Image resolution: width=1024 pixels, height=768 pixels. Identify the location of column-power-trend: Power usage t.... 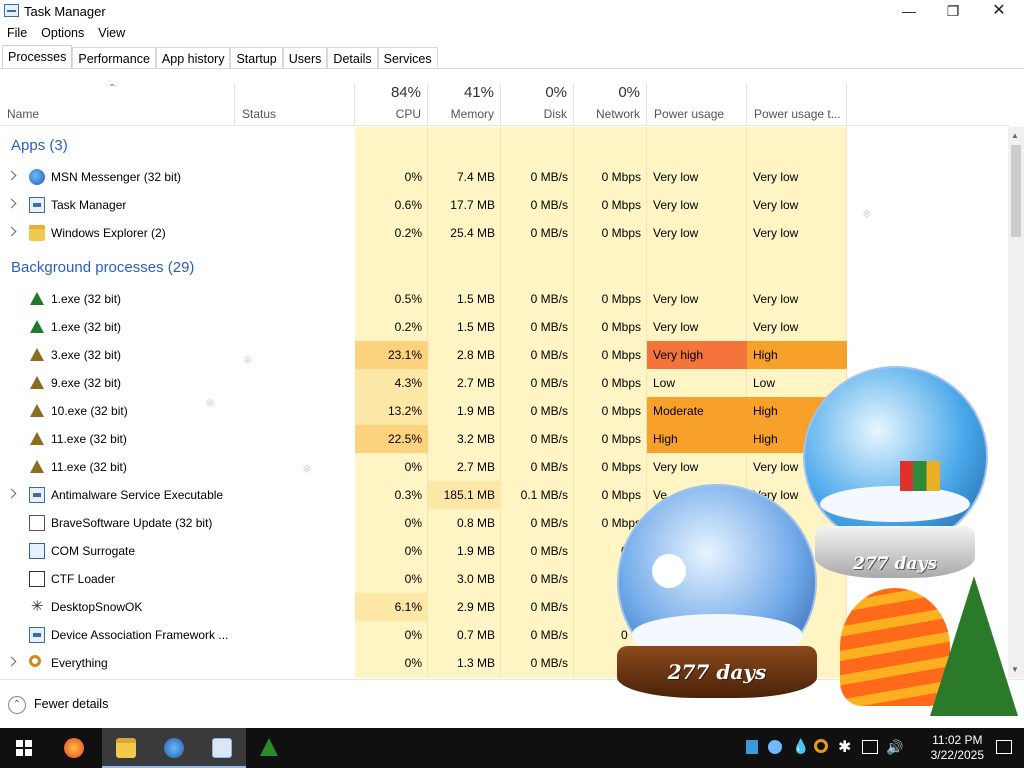
(797, 104).